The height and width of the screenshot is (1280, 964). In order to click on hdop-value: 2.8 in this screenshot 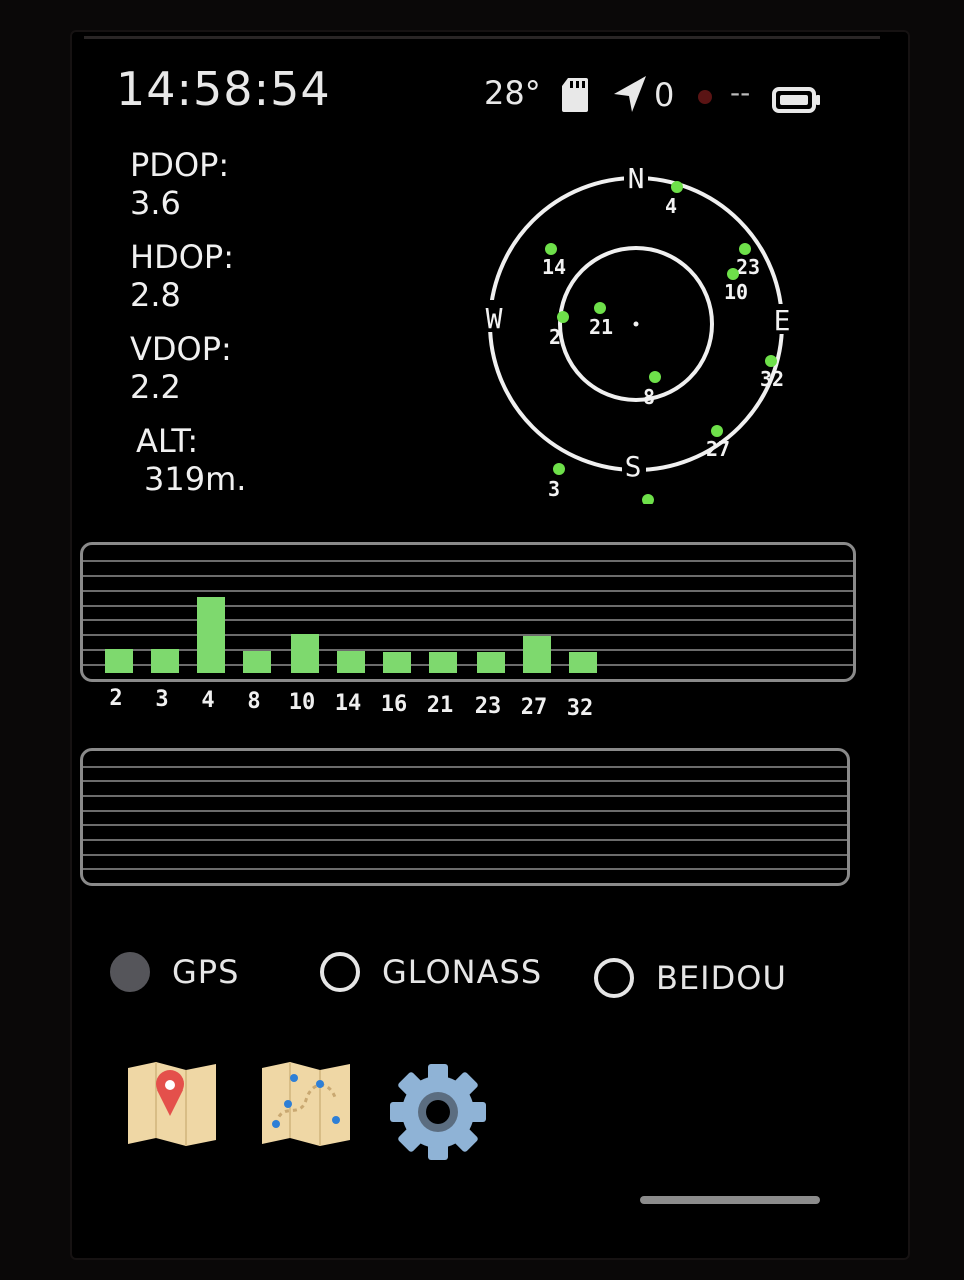, I will do `click(155, 295)`.